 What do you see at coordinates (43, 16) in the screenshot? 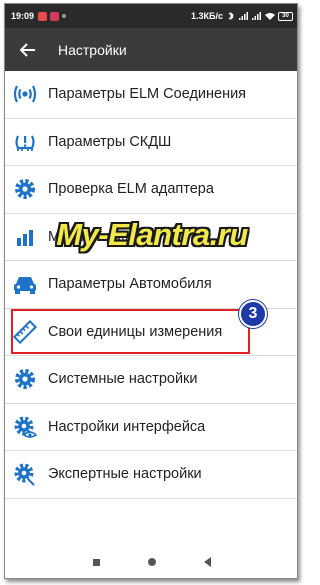
I see `notification-icon` at bounding box center [43, 16].